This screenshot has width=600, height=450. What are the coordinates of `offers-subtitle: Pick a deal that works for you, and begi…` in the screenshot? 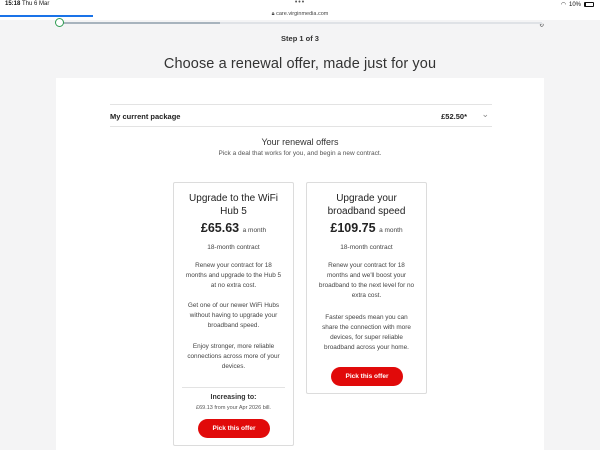 It's located at (300, 153).